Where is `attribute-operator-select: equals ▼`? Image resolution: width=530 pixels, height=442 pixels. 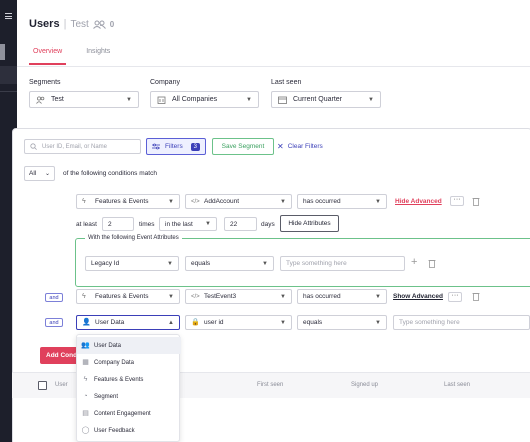
attribute-operator-select: equals ▼ is located at coordinates (229, 263).